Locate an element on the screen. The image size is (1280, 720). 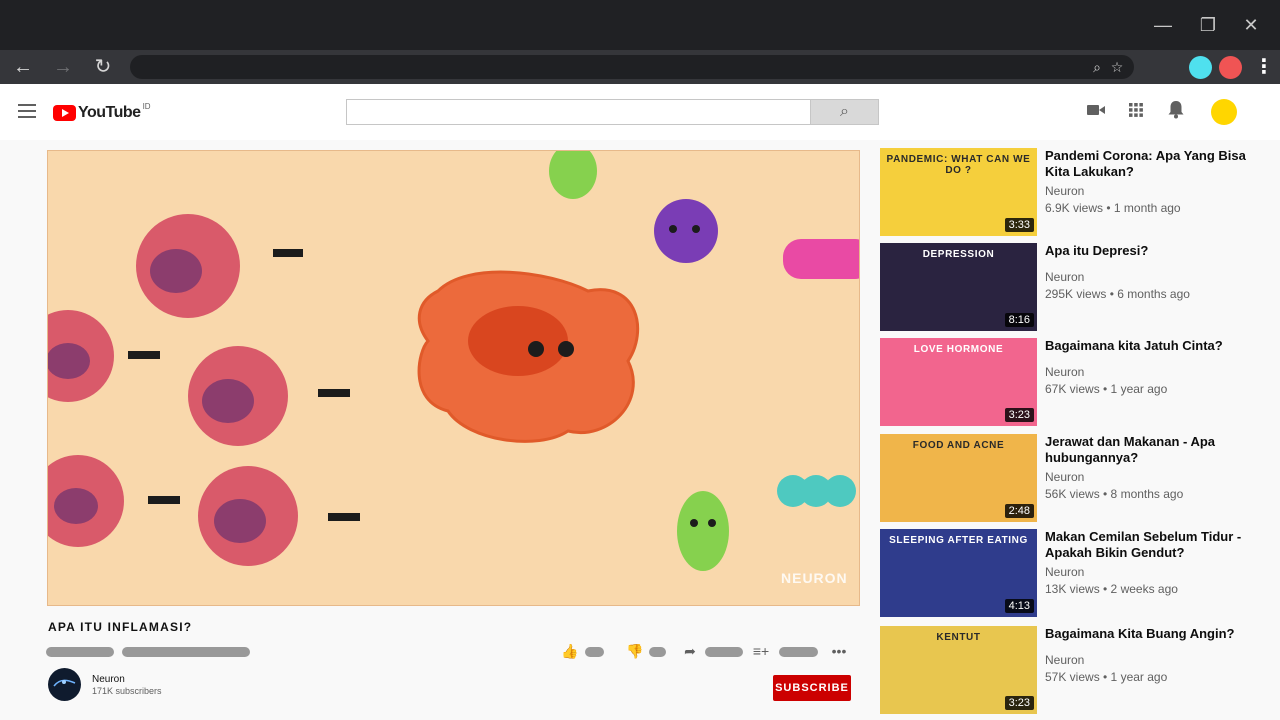
save-to-playlist-icon: ≡+ is located at coordinates (761, 651).